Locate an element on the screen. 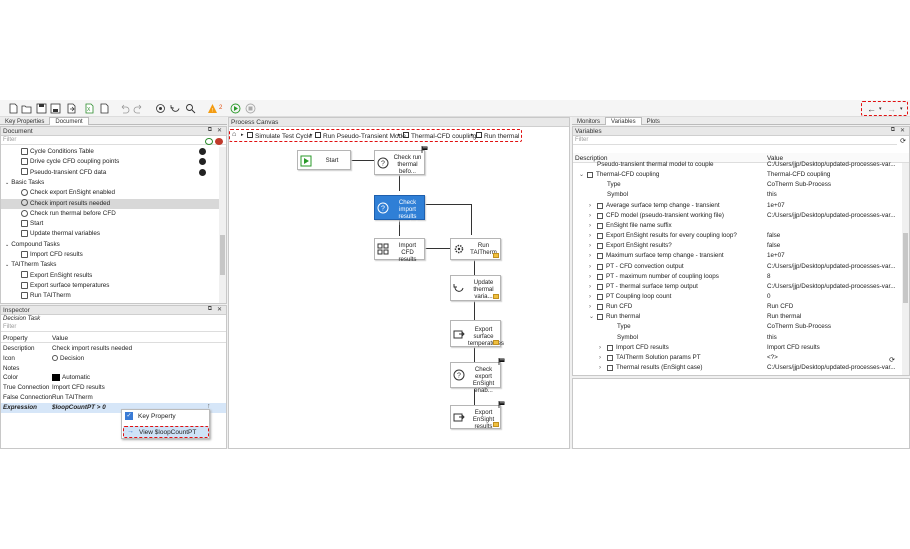 The image size is (910, 549). remove-icon is located at coordinates (219, 141).